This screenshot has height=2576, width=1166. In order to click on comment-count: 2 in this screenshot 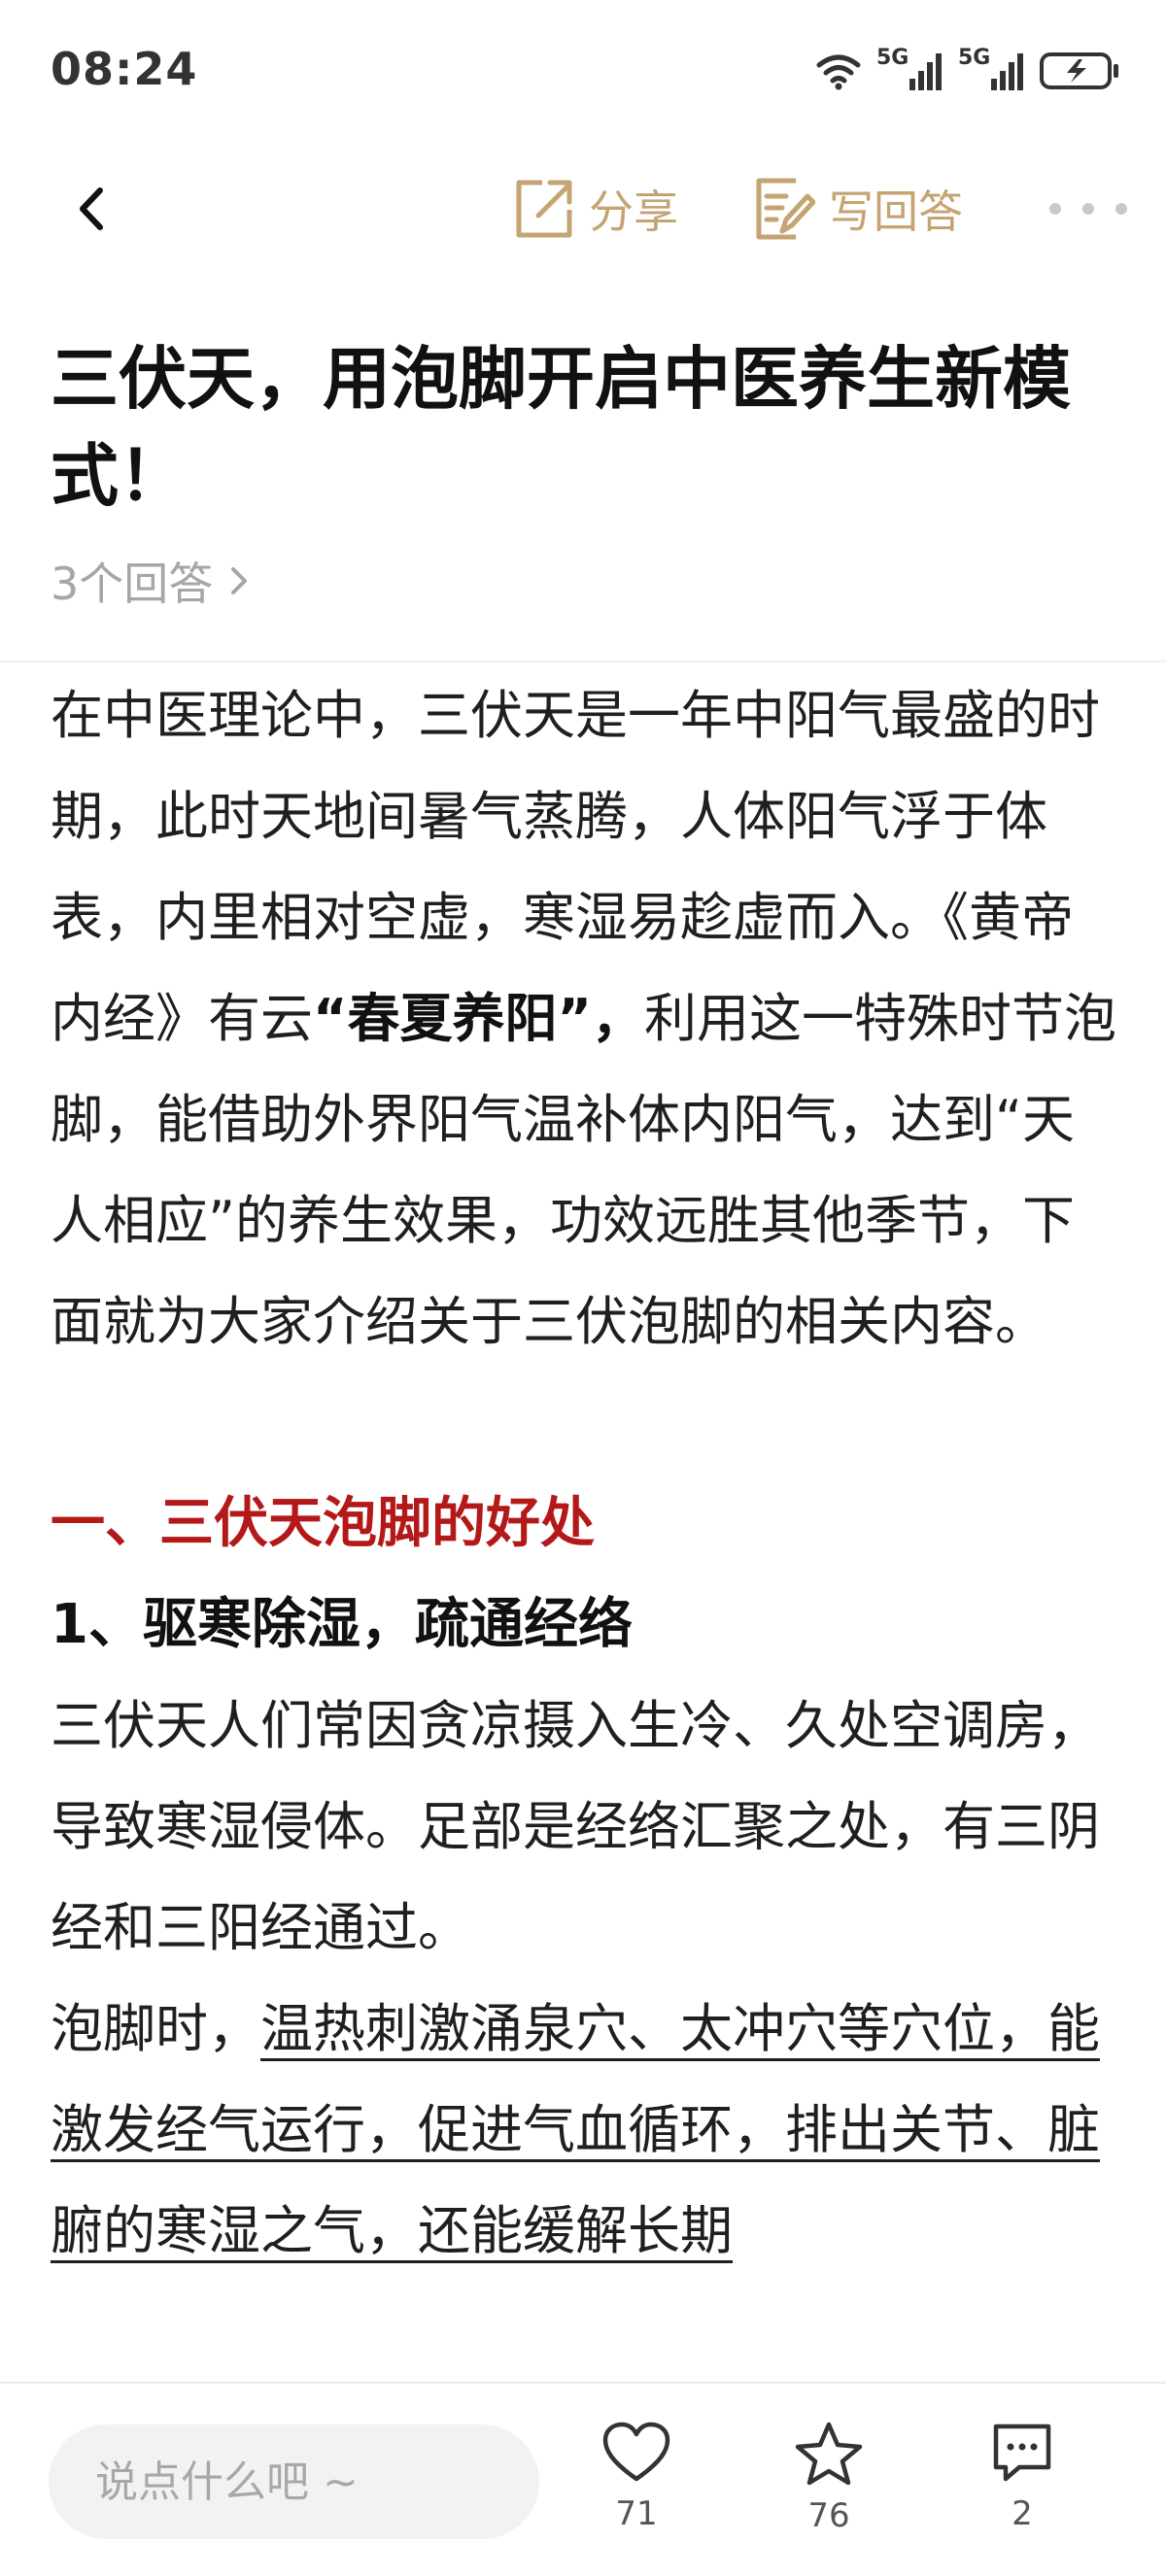, I will do `click(1022, 2513)`.